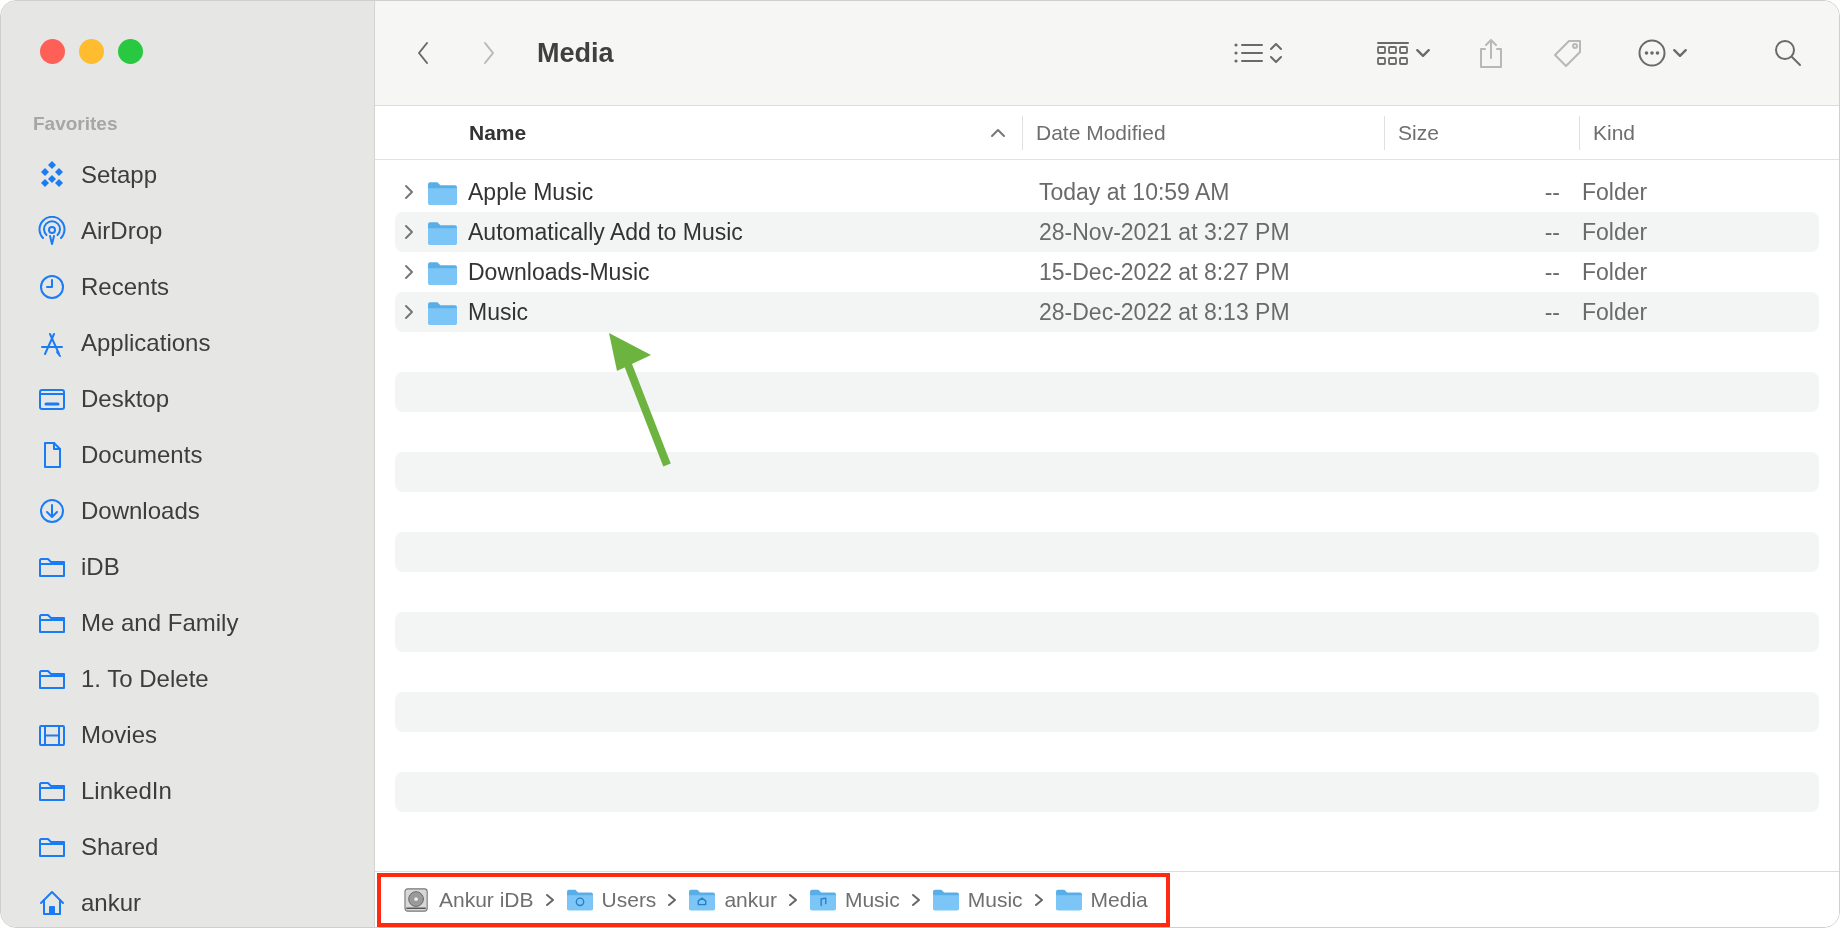 This screenshot has height=928, width=1840. I want to click on date-modified: Today at 10:59 AM, so click(1134, 191).